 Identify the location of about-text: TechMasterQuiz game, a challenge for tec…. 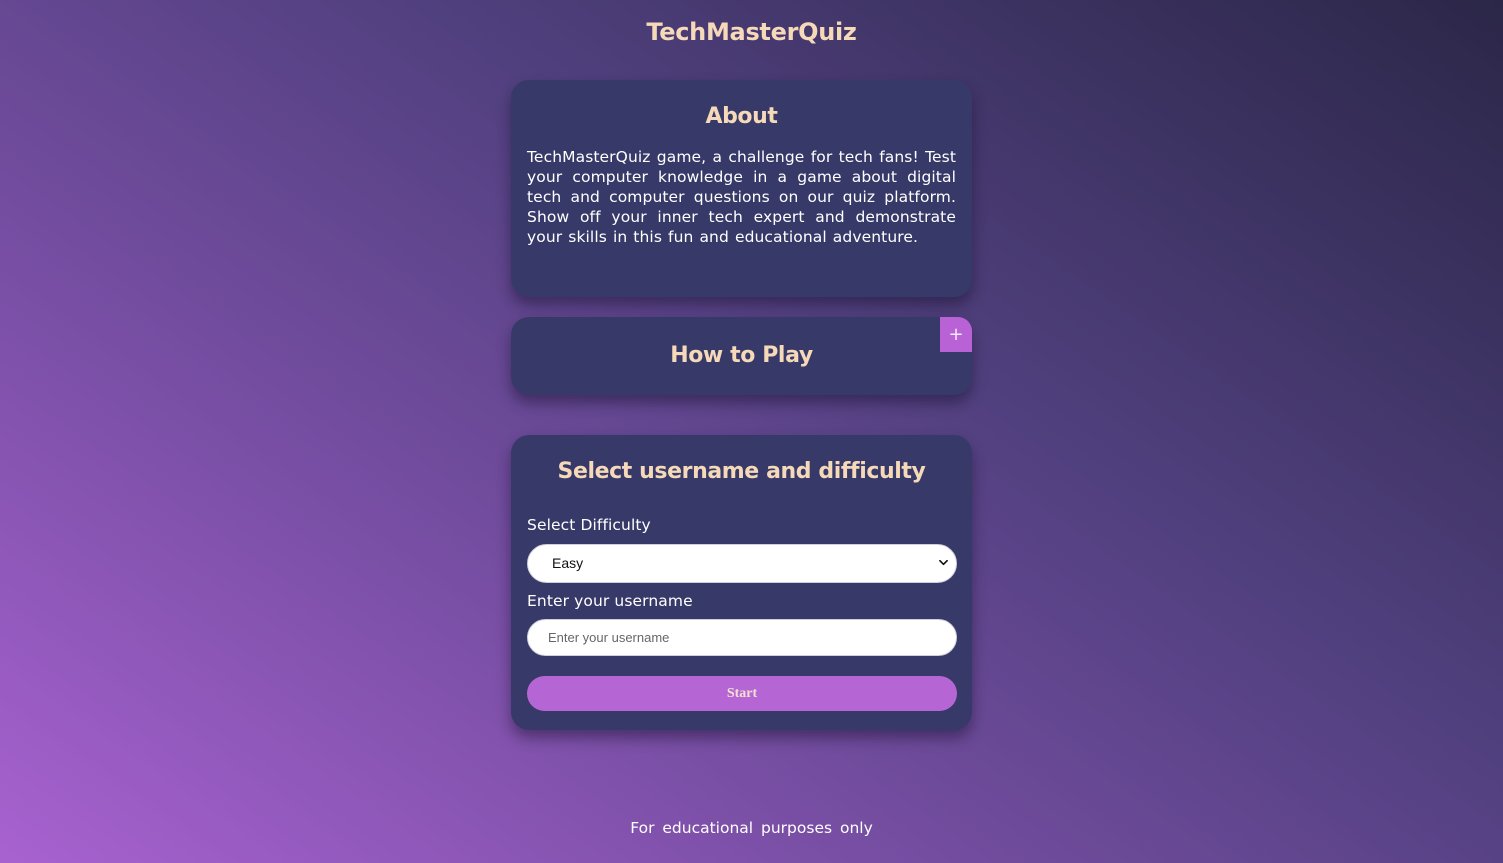
(741, 197).